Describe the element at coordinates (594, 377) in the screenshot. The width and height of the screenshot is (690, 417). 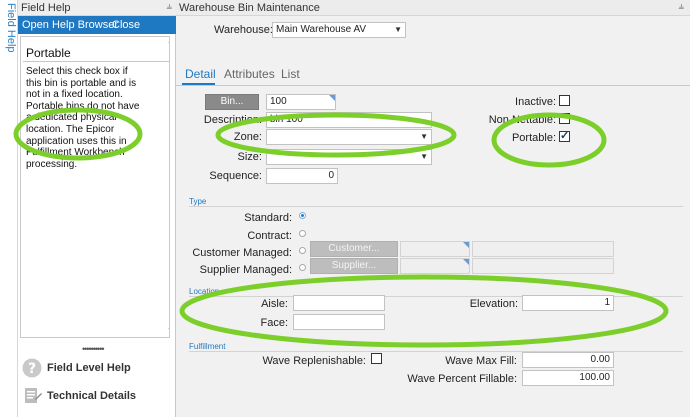
I see `wave-percent-fillable-value: 100.00` at that location.